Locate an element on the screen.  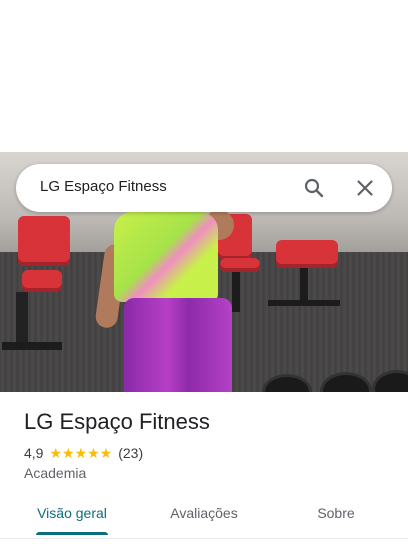
tab-overview: Visão geral is located at coordinates (72, 514).